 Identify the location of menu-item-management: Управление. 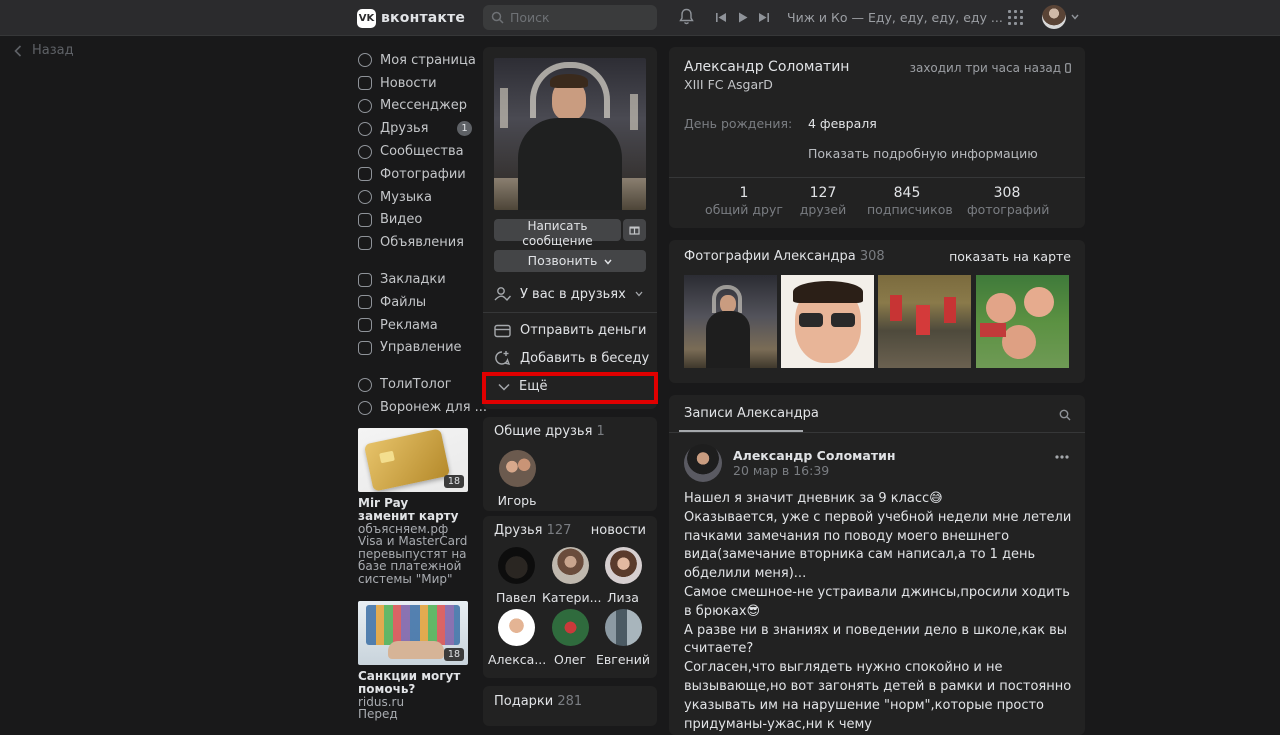
(415, 348).